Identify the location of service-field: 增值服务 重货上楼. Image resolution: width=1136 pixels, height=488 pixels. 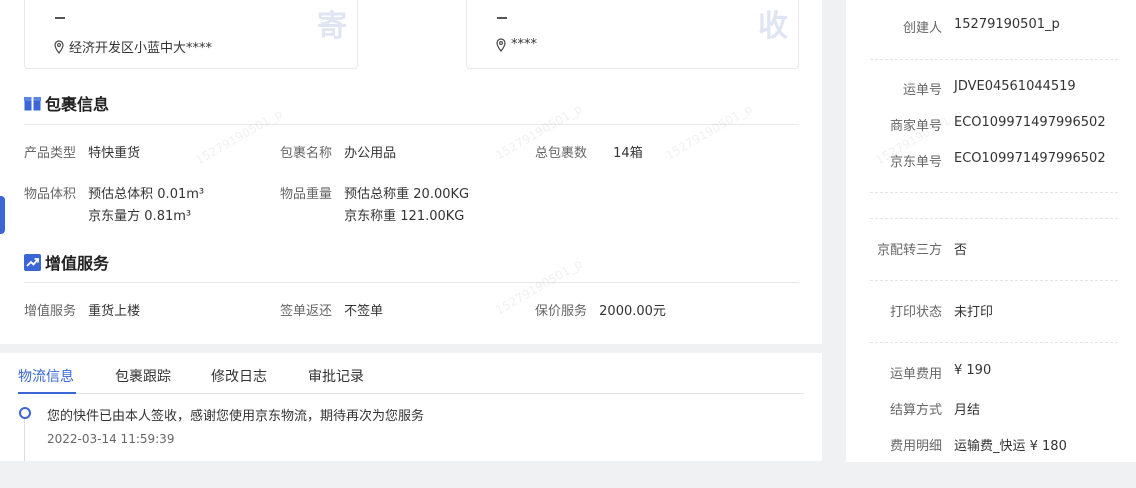
(82, 312).